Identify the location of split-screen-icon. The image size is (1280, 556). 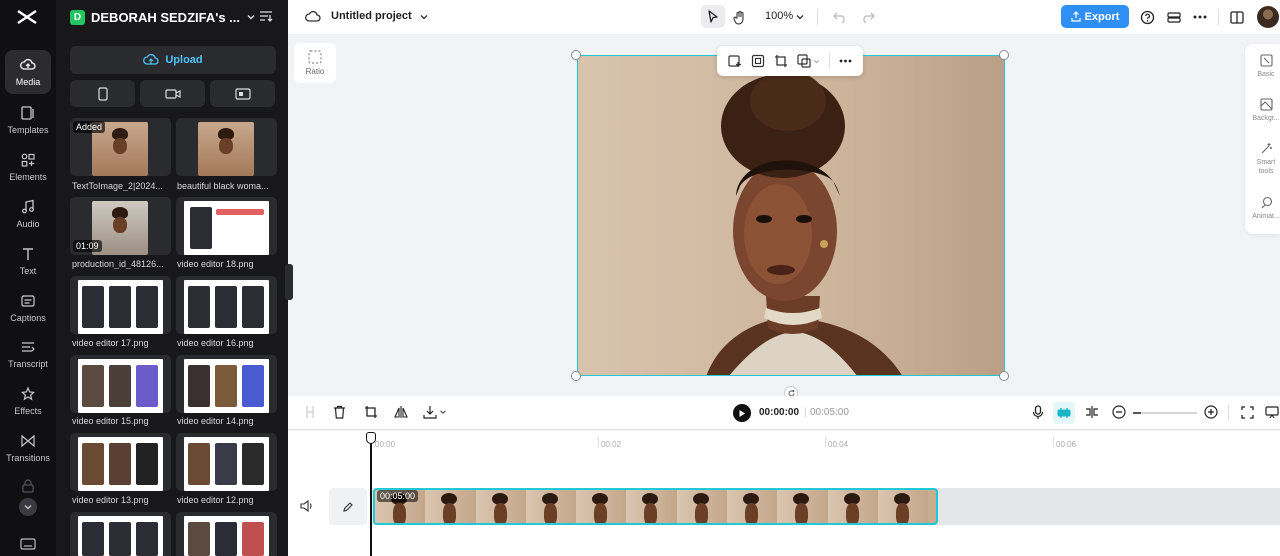
(1092, 412).